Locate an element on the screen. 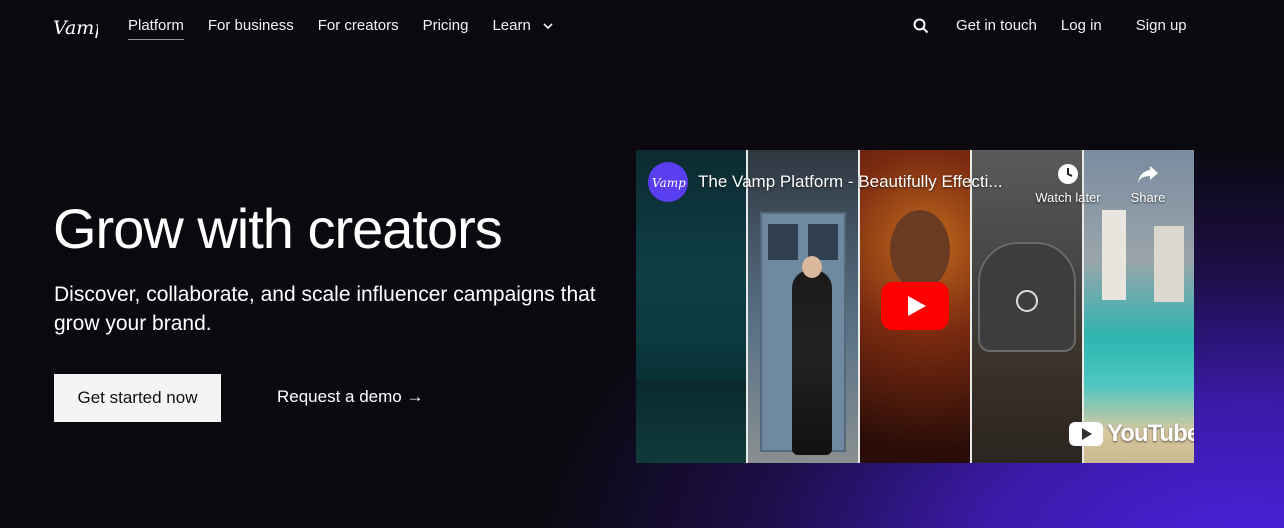  search-icon is located at coordinates (921, 26).